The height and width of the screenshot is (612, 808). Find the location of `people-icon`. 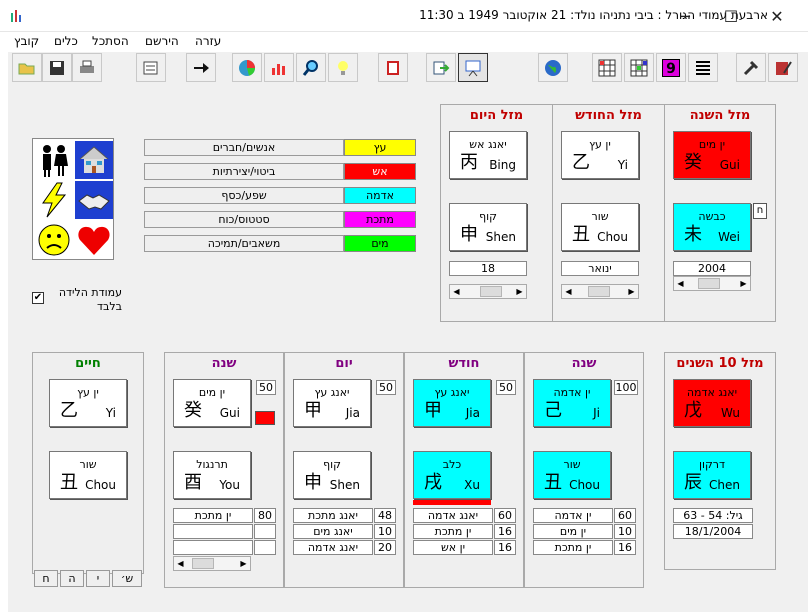

people-icon is located at coordinates (54, 160).